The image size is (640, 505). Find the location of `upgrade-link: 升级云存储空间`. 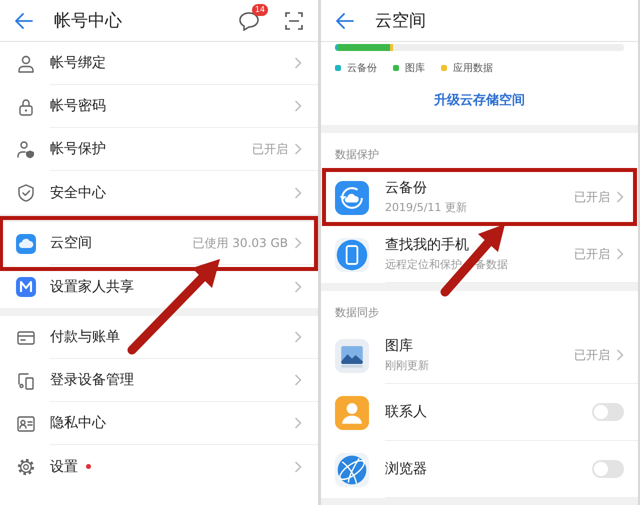

upgrade-link: 升级云存储空间 is located at coordinates (479, 100).